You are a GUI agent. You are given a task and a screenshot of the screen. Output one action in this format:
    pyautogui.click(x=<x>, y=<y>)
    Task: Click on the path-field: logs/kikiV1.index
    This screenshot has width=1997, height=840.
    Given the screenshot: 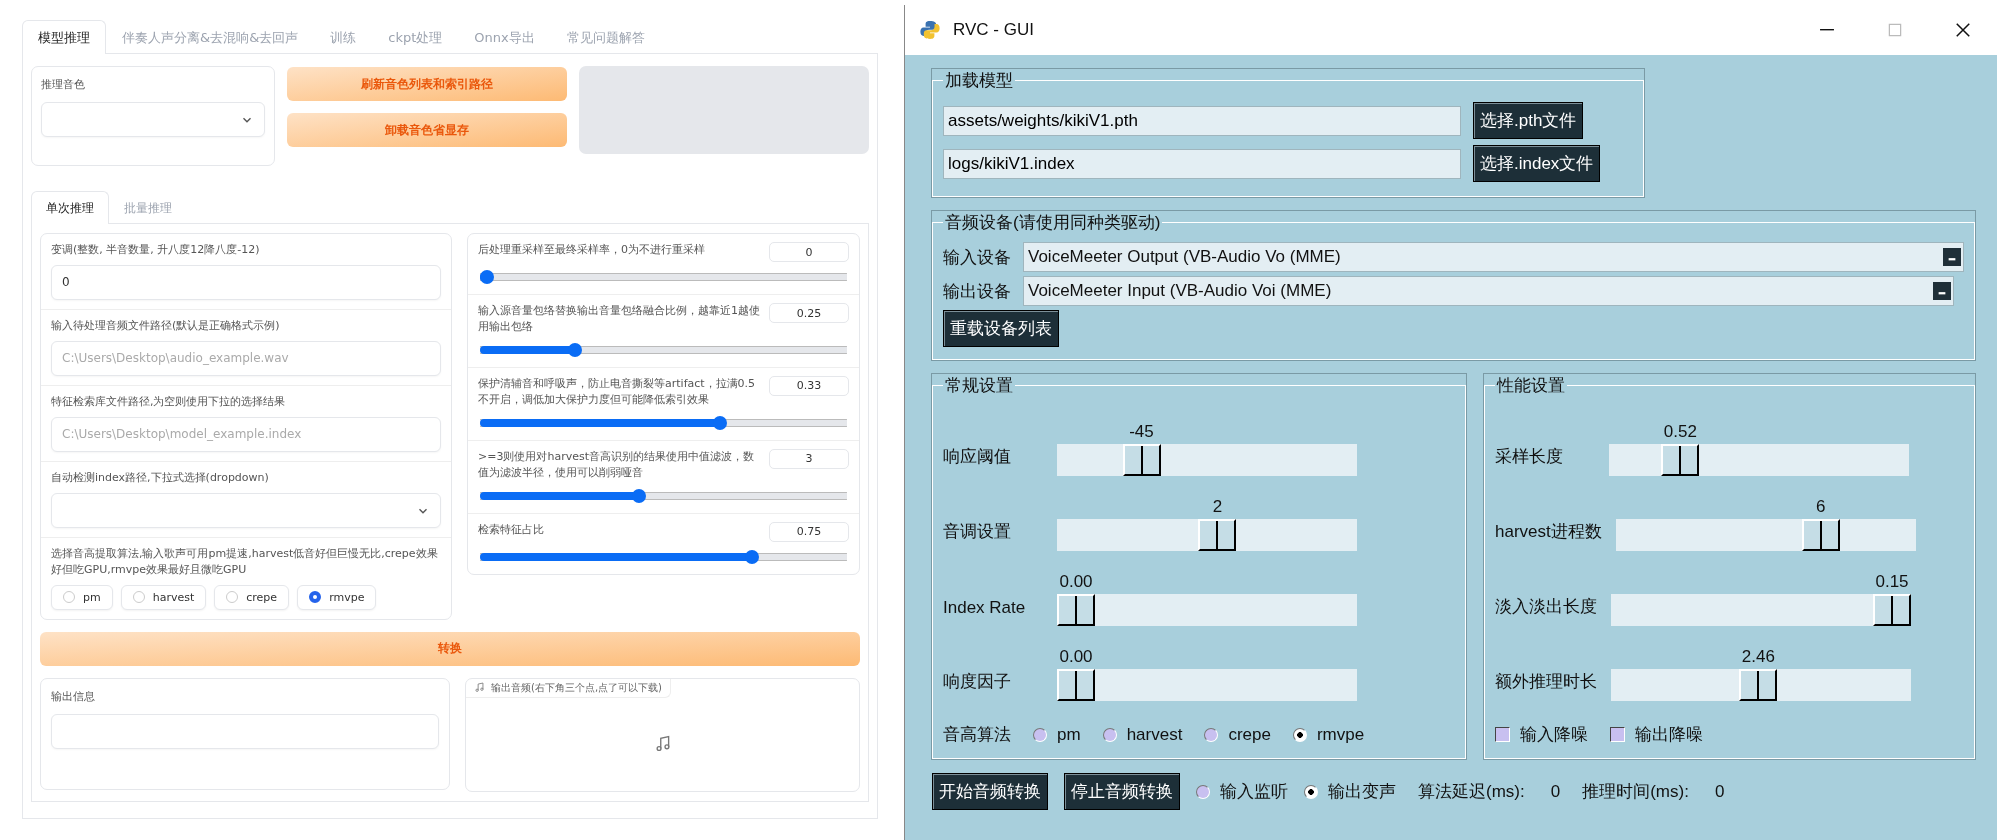 What is the action you would take?
    pyautogui.click(x=1202, y=163)
    